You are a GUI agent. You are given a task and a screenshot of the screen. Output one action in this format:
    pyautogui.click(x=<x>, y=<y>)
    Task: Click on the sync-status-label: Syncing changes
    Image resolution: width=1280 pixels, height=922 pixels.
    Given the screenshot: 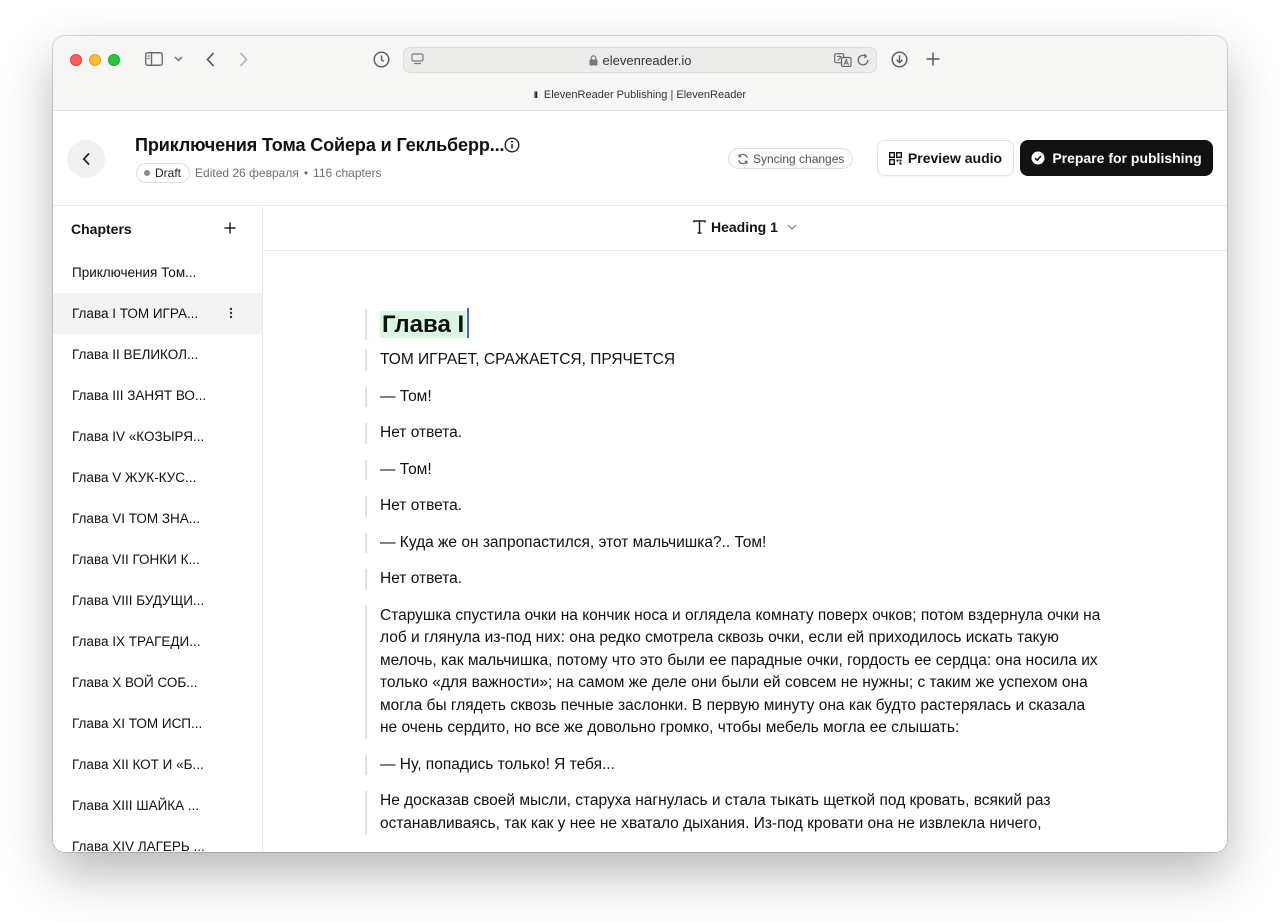 What is the action you would take?
    pyautogui.click(x=799, y=158)
    